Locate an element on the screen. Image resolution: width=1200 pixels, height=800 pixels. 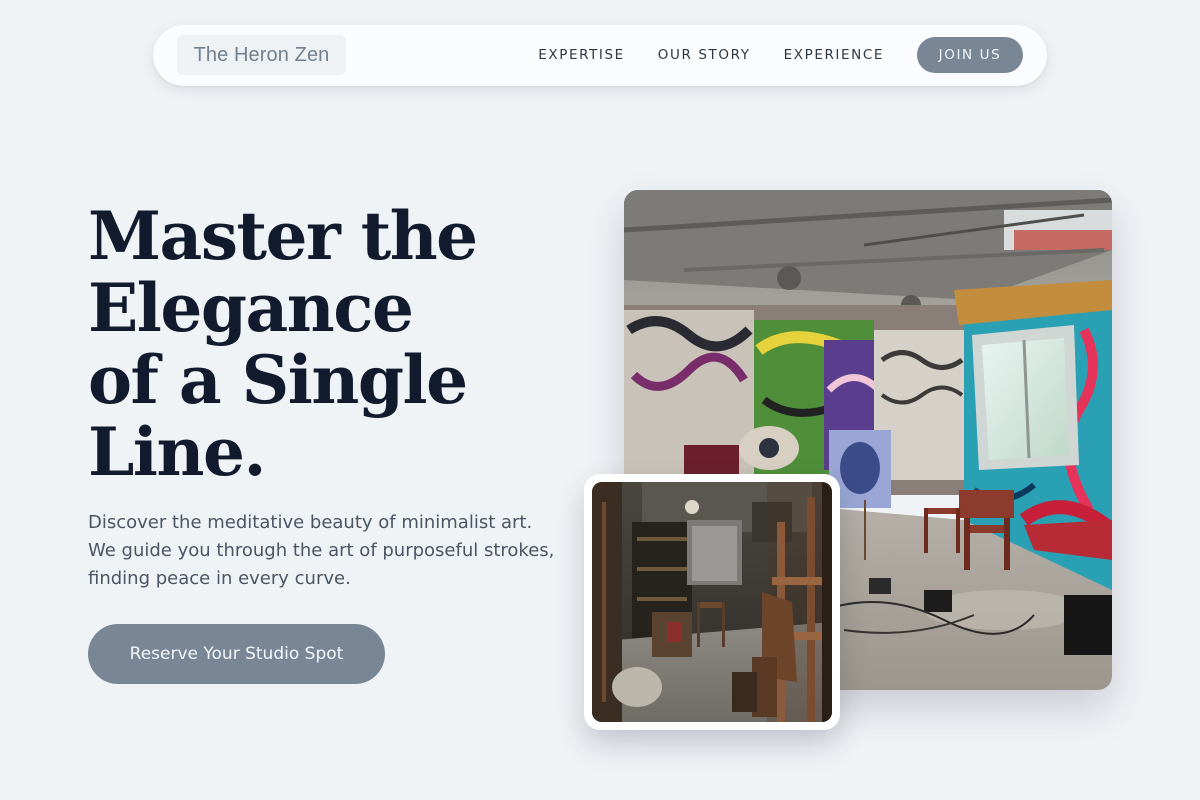
hero-title-line-2: Elegance is located at coordinates (251, 308).